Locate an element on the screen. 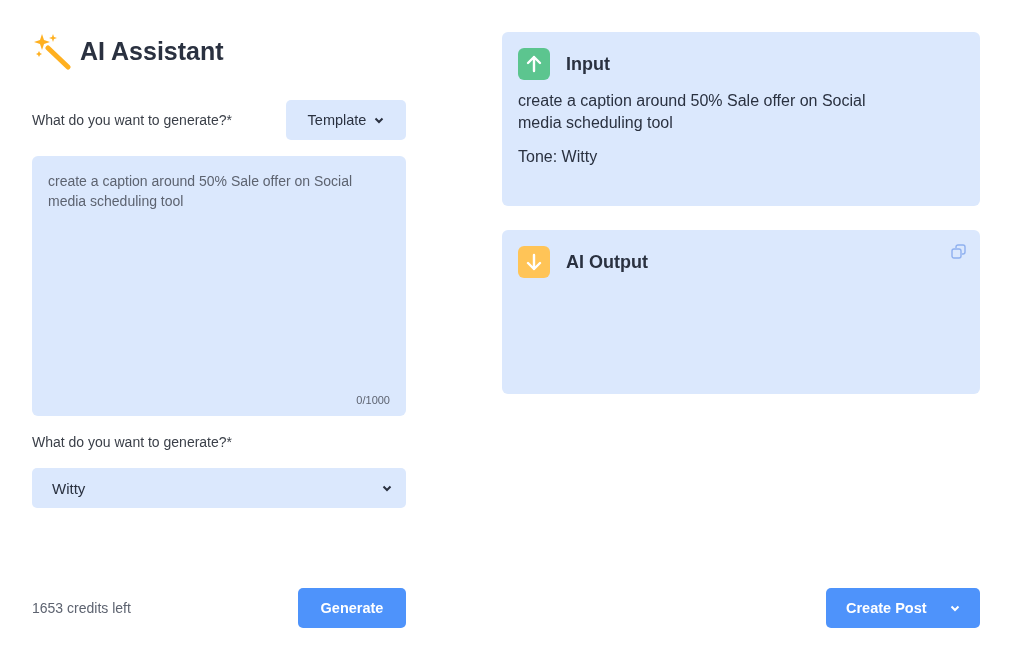  card-title: AI Output is located at coordinates (607, 262).